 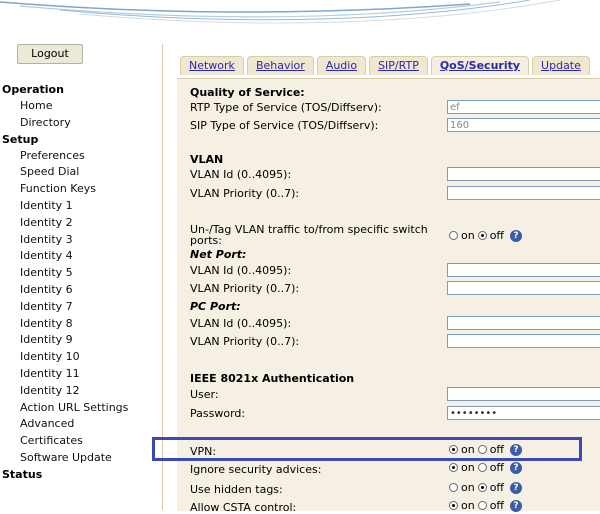 I want to click on untag-vlan-off-radio, so click(x=482, y=235).